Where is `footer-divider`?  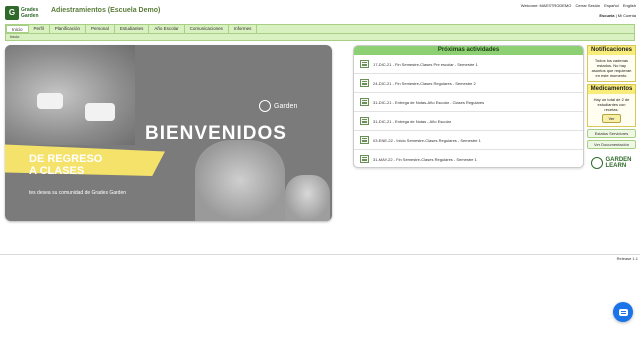 footer-divider is located at coordinates (320, 254).